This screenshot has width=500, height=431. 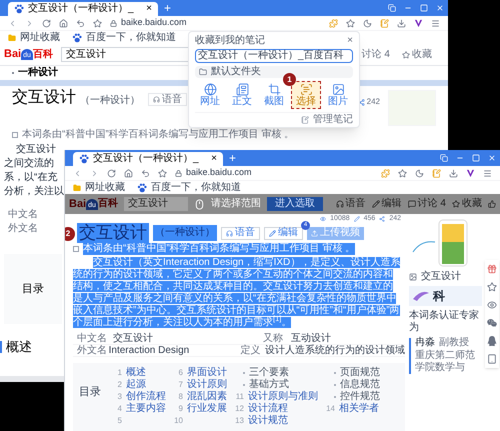 What do you see at coordinates (23, 215) in the screenshot?
I see `info-label: 中文名` at bounding box center [23, 215].